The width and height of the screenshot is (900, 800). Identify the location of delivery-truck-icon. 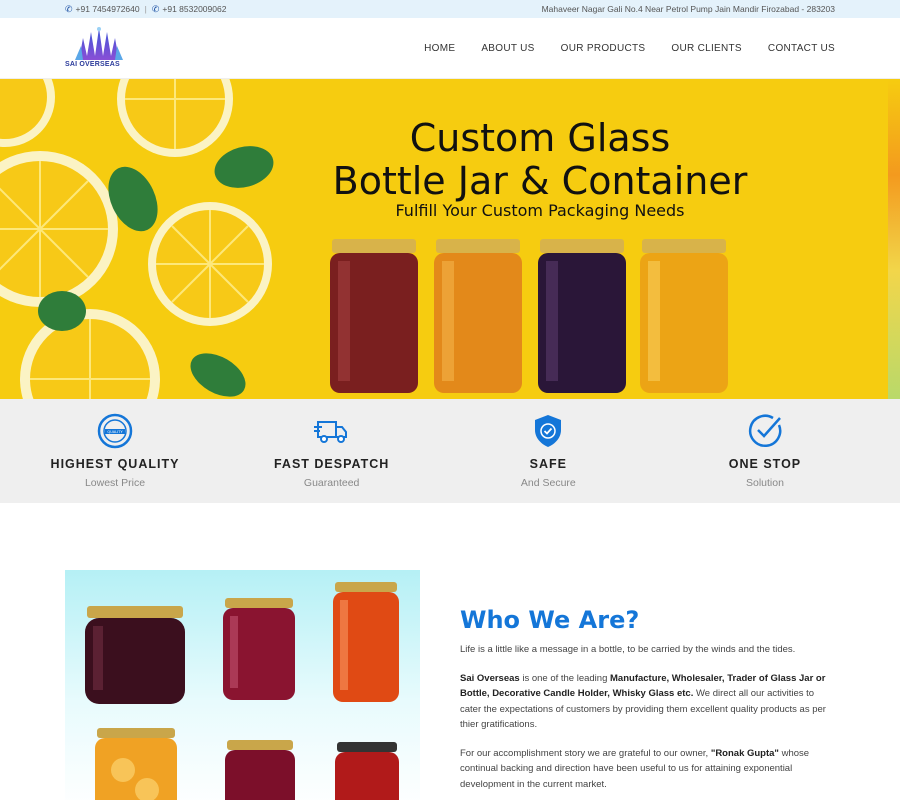
(330, 432).